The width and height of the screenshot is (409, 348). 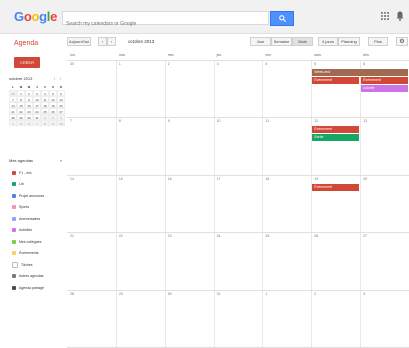 I want to click on day-number: 7, so click(x=71, y=121).